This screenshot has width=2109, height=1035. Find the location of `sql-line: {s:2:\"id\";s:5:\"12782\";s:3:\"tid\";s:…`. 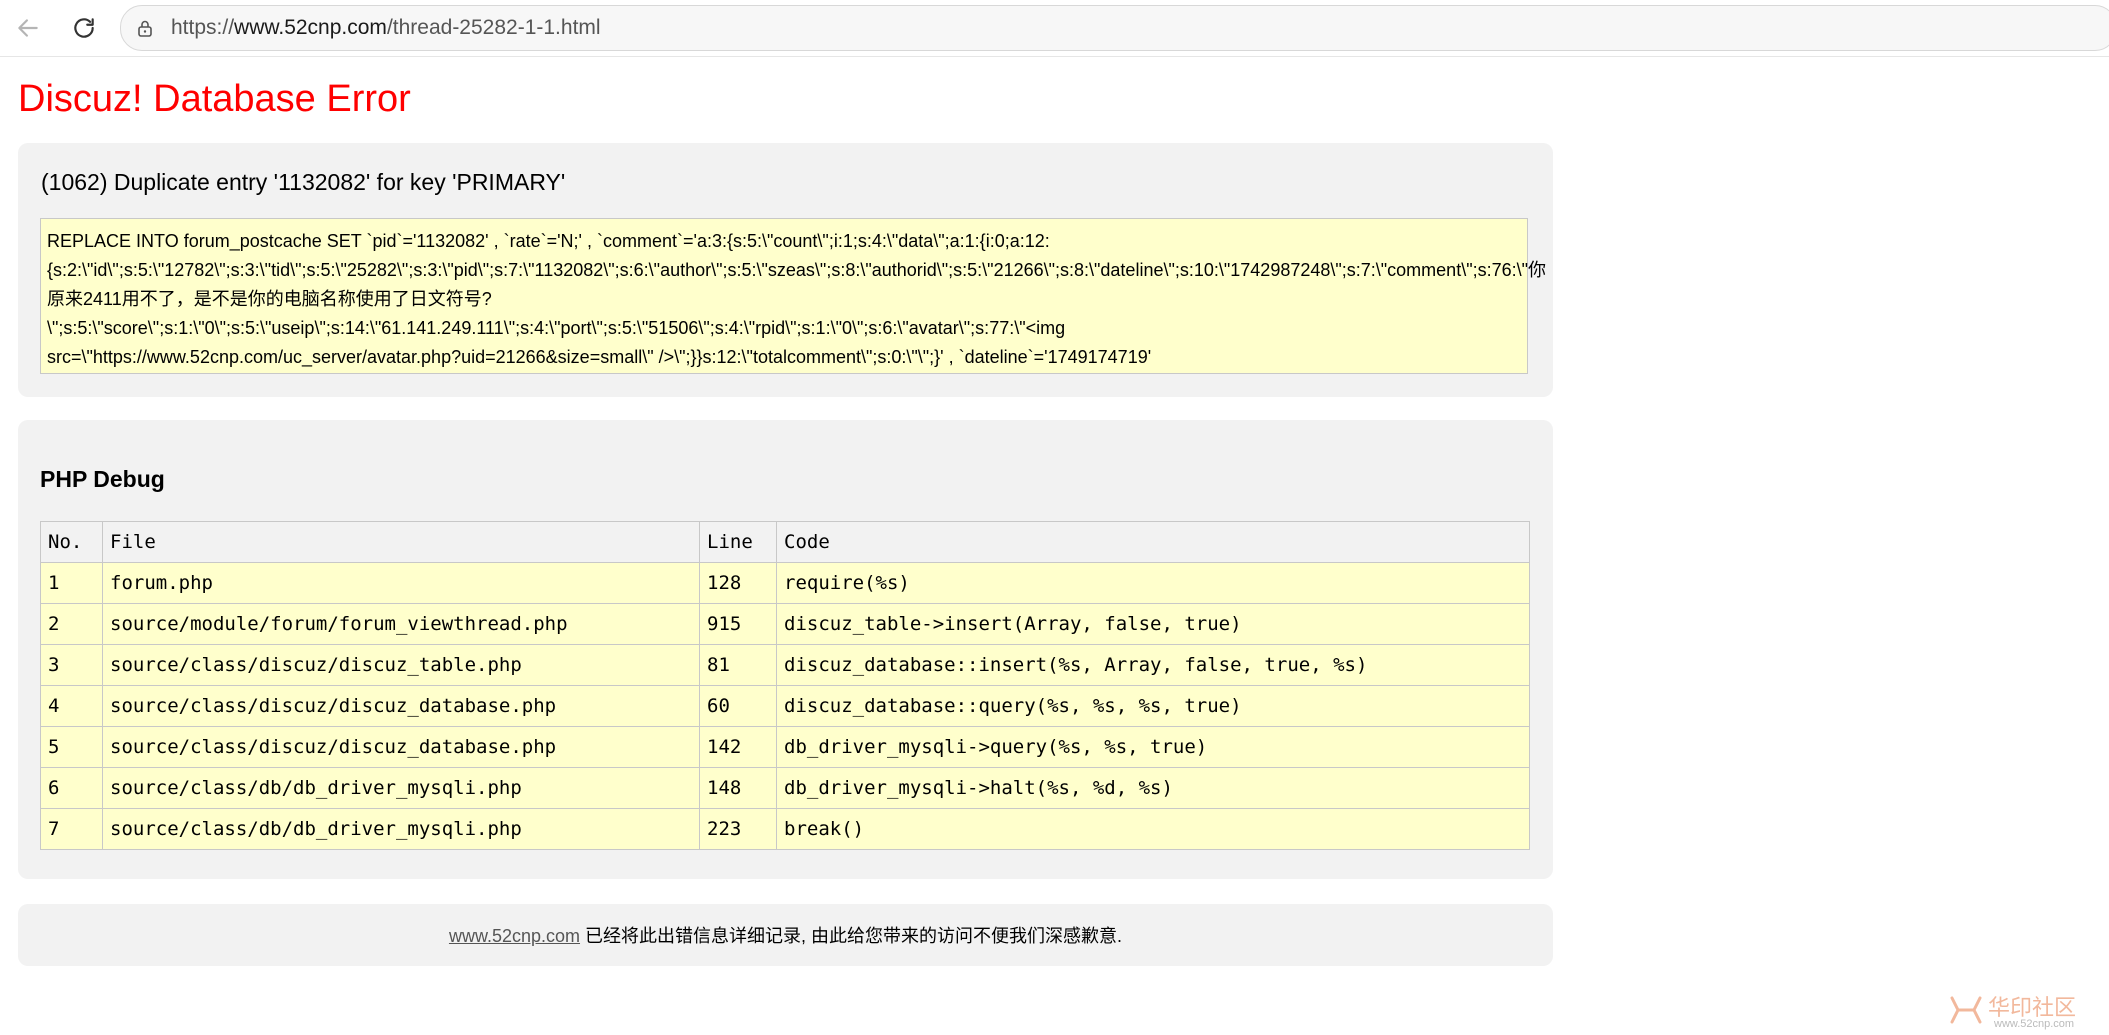

sql-line: {s:2:\"id\";s:5:\"12782\";s:3:\"tid\";s:… is located at coordinates (797, 270).